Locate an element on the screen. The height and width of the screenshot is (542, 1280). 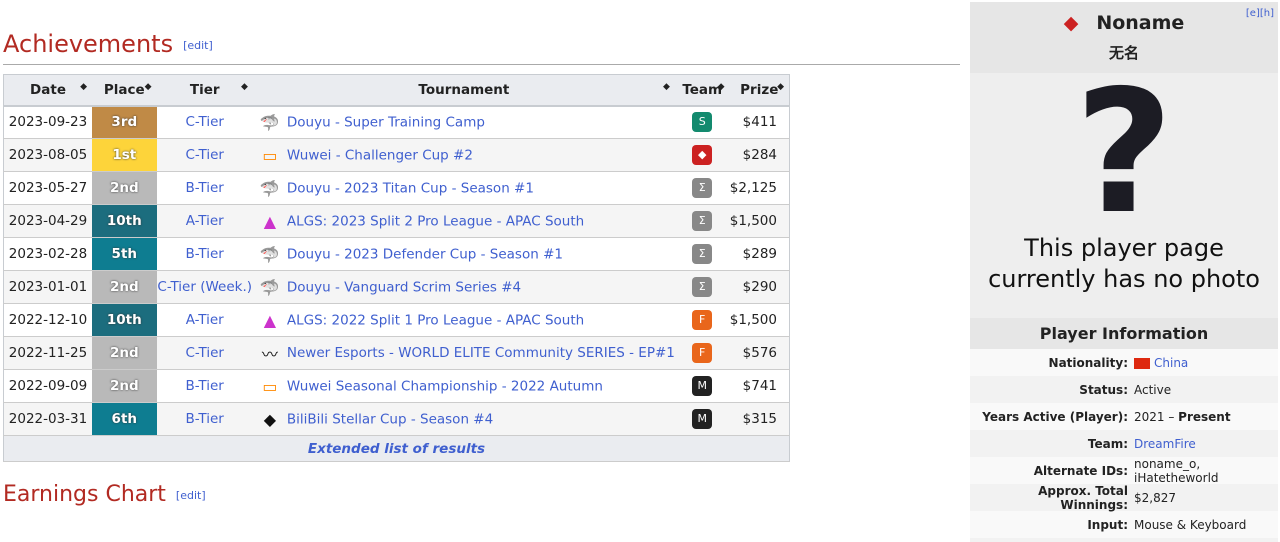
info-label: Team: is located at coordinates (1107, 443).